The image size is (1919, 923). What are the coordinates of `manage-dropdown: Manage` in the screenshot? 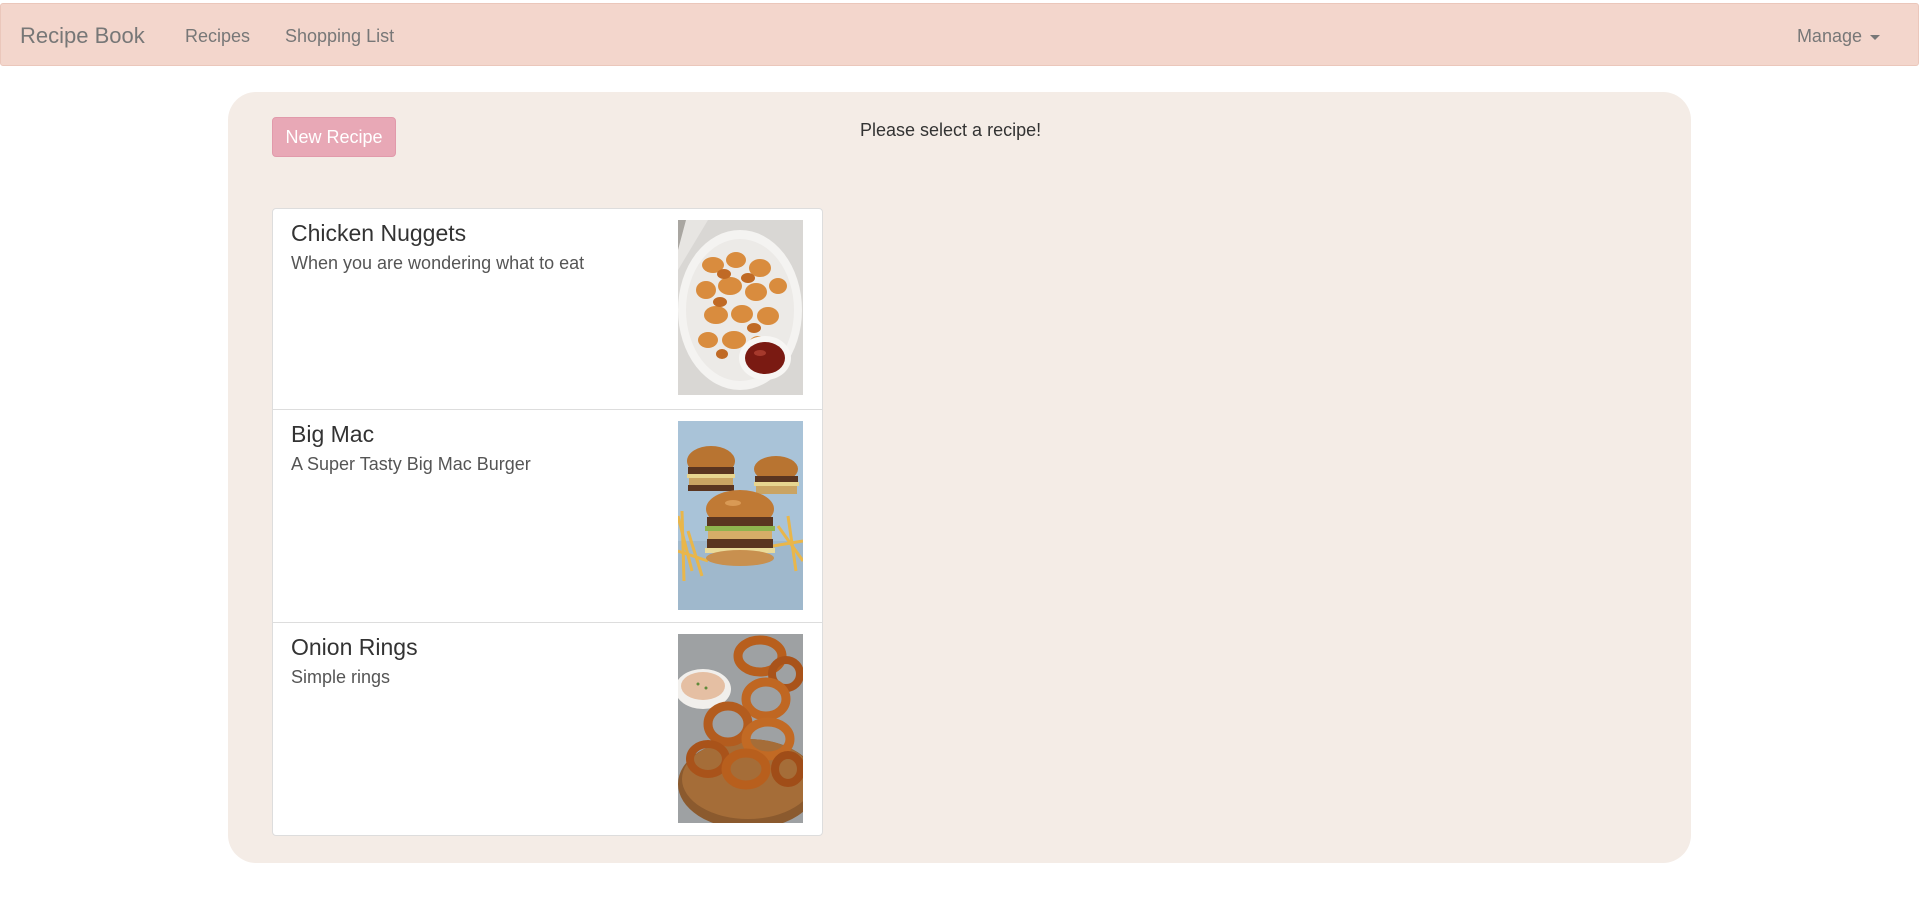 It's located at (1838, 36).